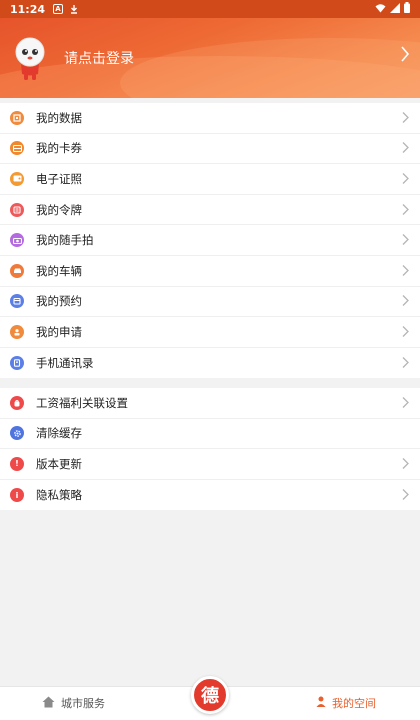 This screenshot has width=420, height=720. Describe the element at coordinates (59, 331) in the screenshot. I see `menu-item-label: 我的申请` at that location.